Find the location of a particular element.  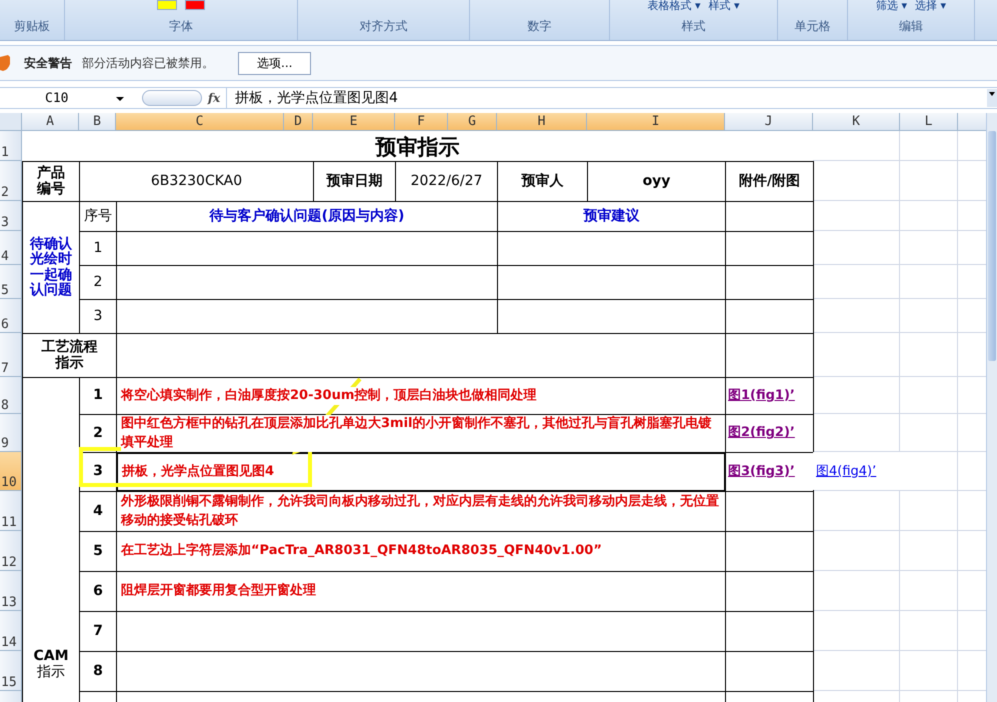

row-header: 12 is located at coordinates (11, 551).